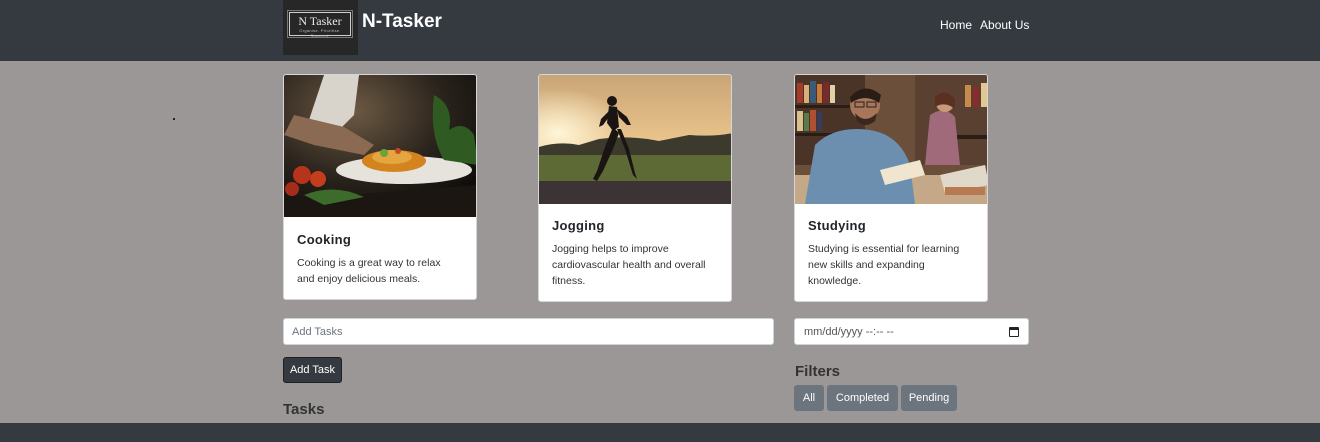  Describe the element at coordinates (835, 281) in the screenshot. I see `card-text-line: knowledge.` at that location.